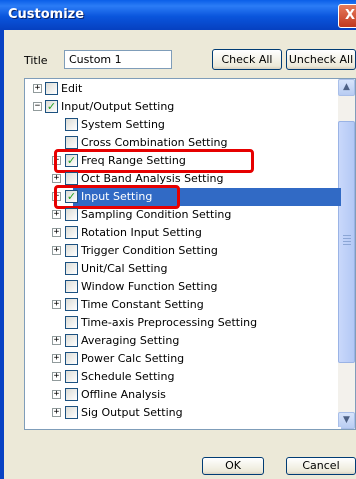 This screenshot has width=356, height=479. What do you see at coordinates (169, 322) in the screenshot?
I see `tree-item-label: Time-axis Preprocessing Setting` at bounding box center [169, 322].